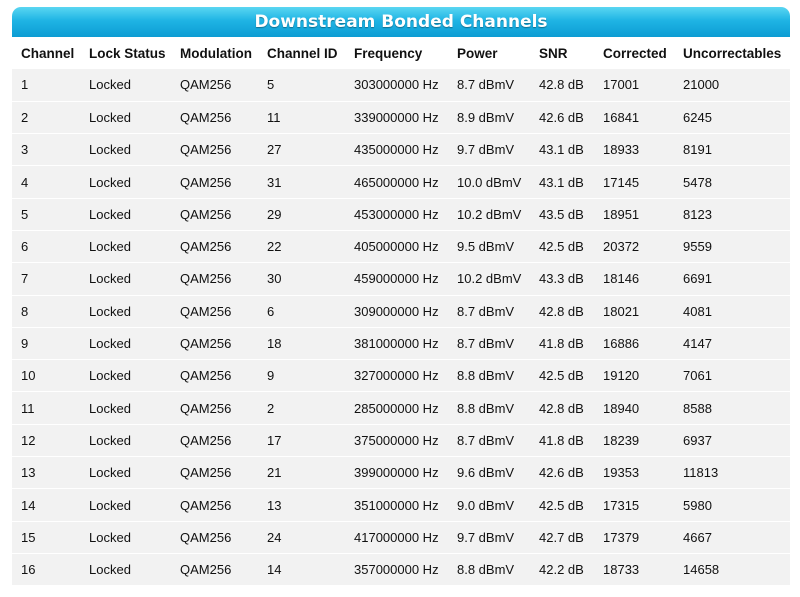  Describe the element at coordinates (25, 311) in the screenshot. I see `cell-channel: 8` at that location.